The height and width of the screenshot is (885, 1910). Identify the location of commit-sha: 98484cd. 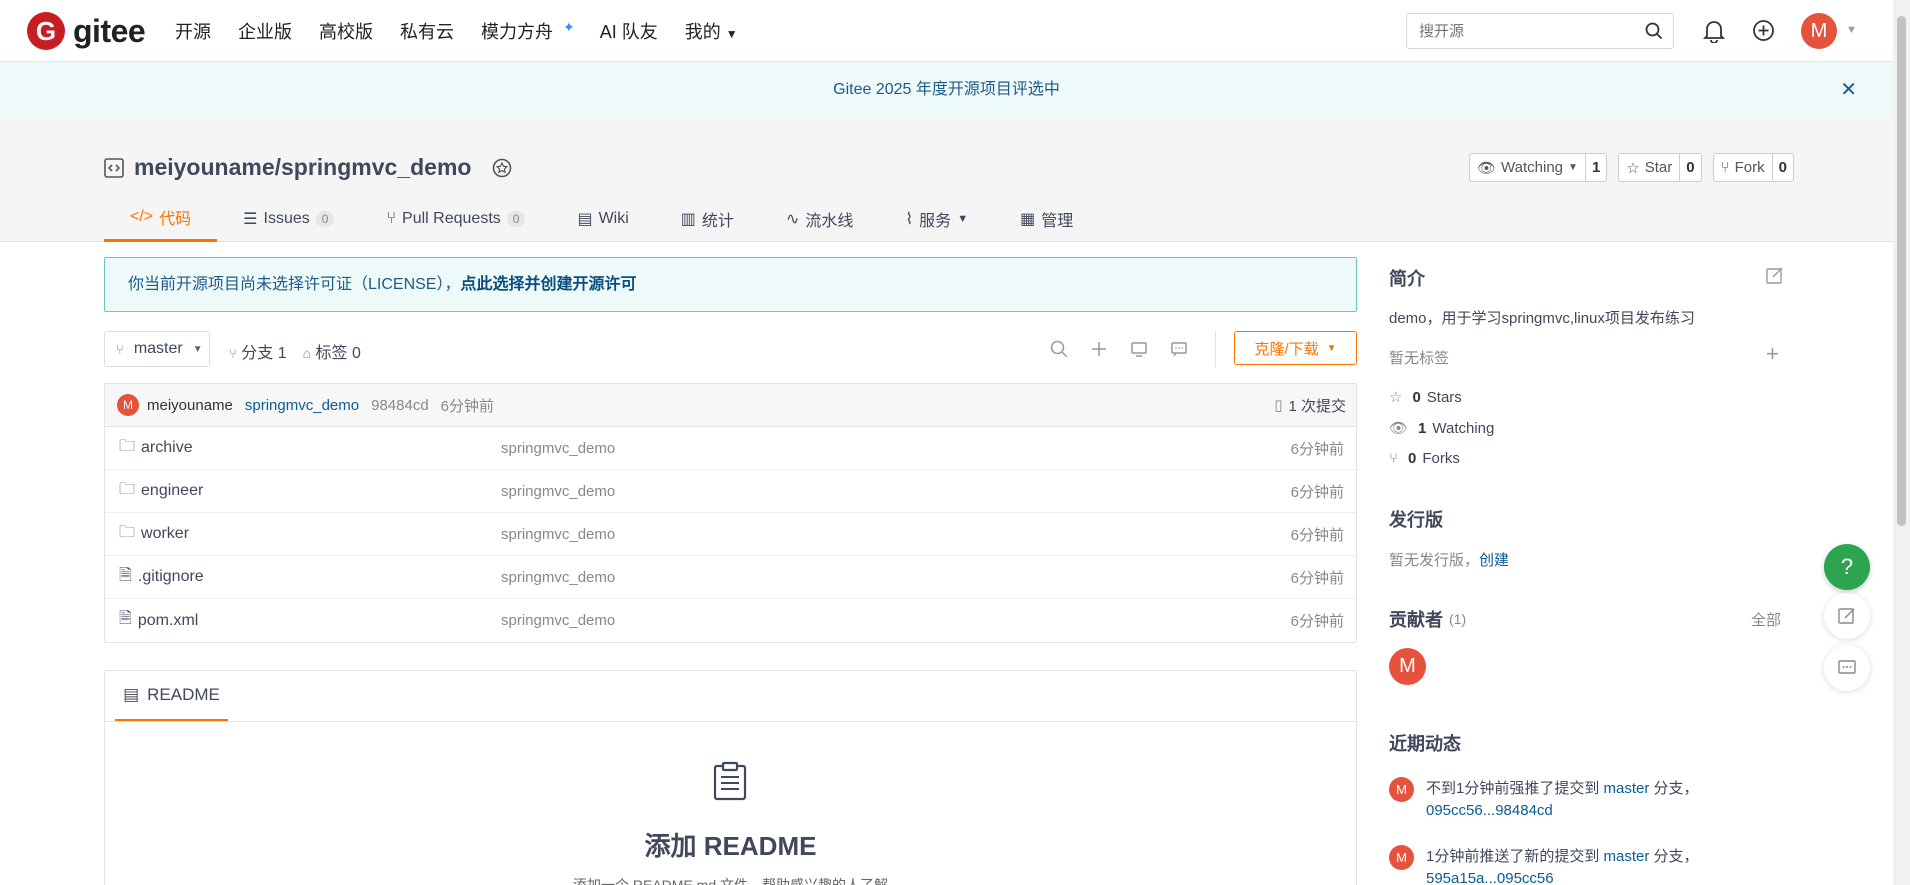
(400, 405).